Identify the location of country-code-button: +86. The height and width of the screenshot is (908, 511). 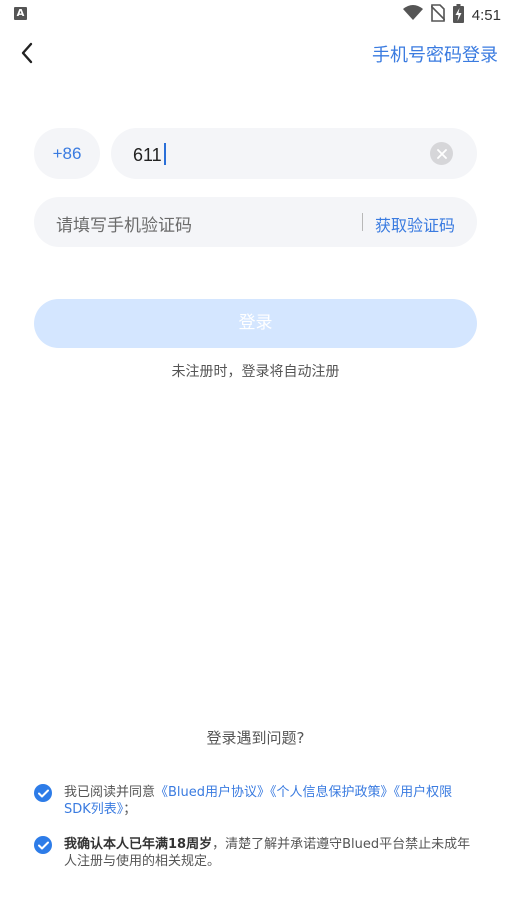
(67, 153).